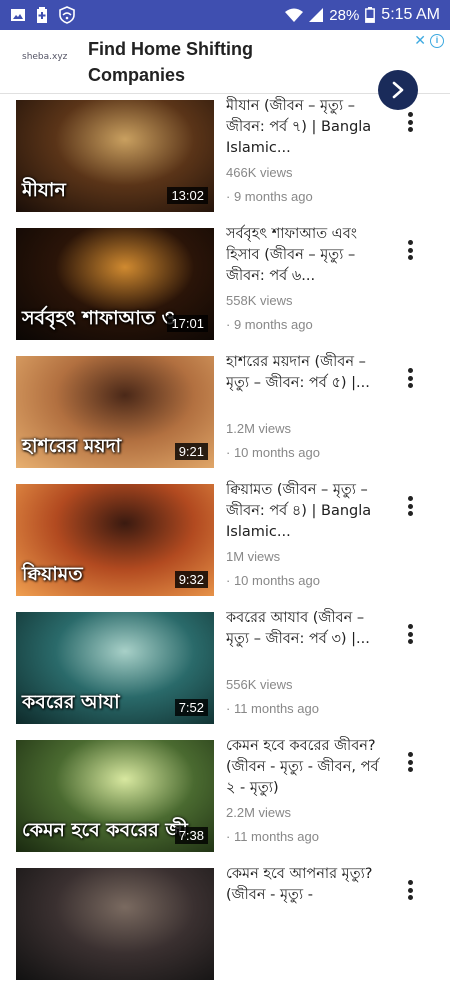  Describe the element at coordinates (187, 323) in the screenshot. I see `duration-badge: 17:01` at that location.